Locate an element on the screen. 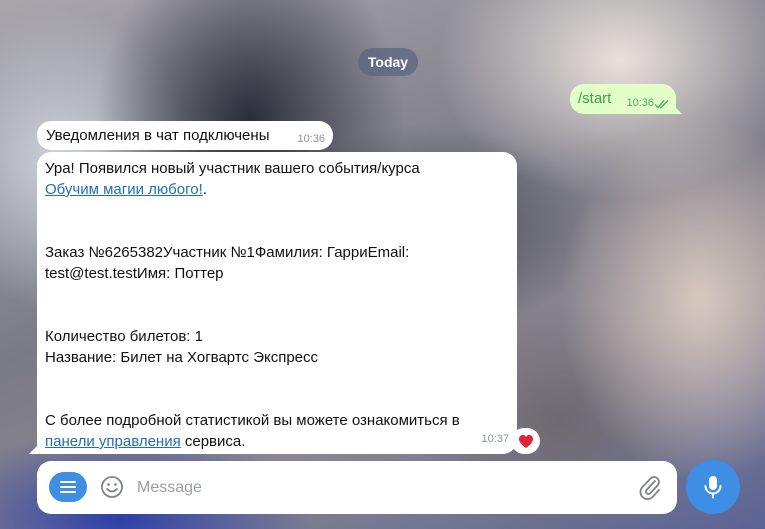 The height and width of the screenshot is (529, 765). incoming-message: Уведомления в чат подключены 10:36 is located at coordinates (185, 135).